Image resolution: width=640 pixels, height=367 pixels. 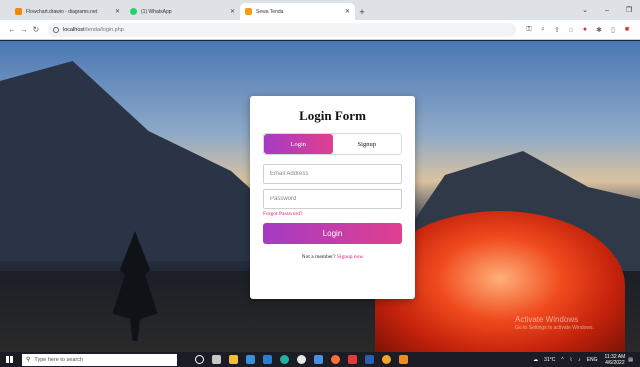 I want to click on weather-icon: ☁, so click(x=535, y=360).